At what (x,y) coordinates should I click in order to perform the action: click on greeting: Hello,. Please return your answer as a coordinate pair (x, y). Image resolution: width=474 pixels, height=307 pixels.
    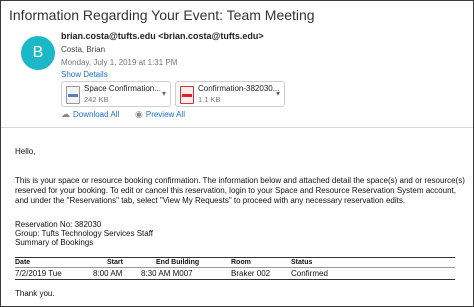
    Looking at the image, I should click on (25, 151).